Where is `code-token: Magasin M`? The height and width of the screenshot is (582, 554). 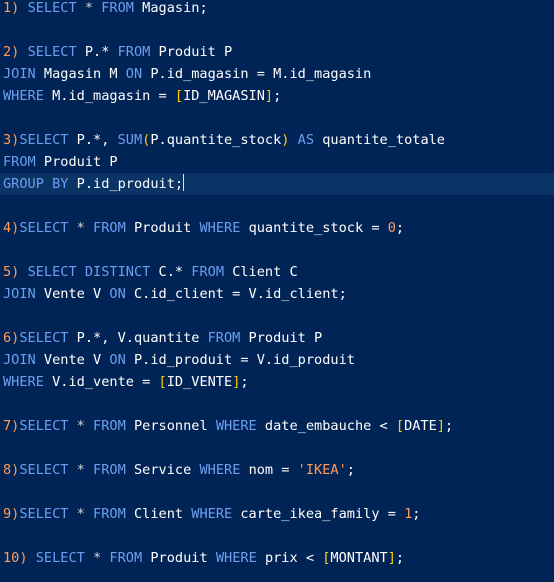
code-token: Magasin M is located at coordinates (84, 74).